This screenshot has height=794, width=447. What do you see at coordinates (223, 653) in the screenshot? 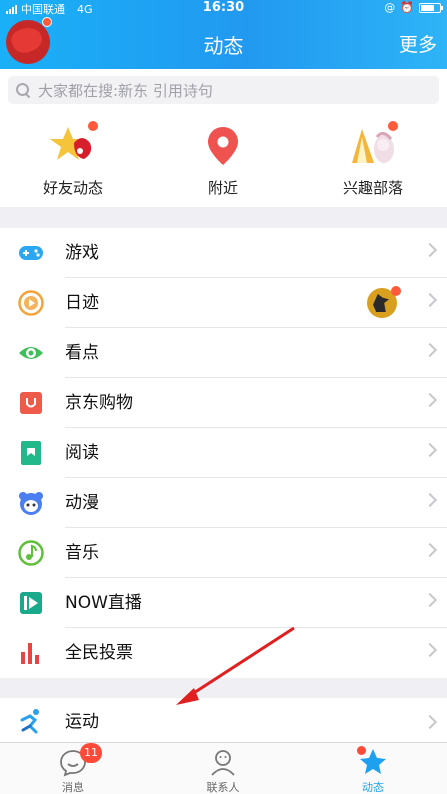
I see `menu-item-vote: 全民投票` at bounding box center [223, 653].